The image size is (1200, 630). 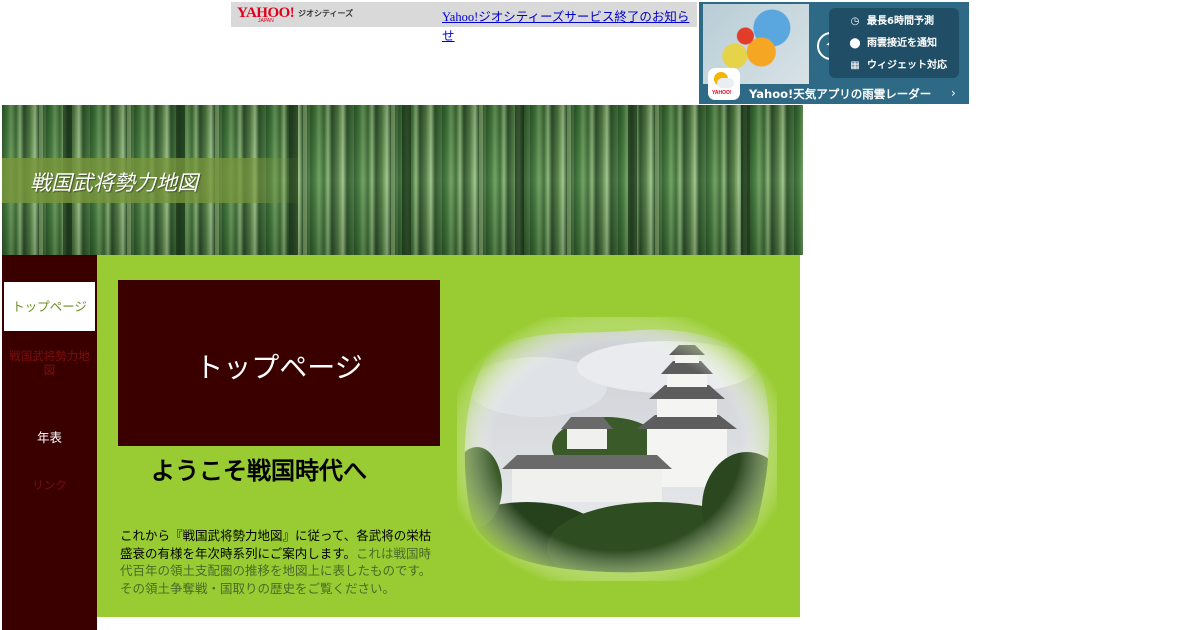 I want to click on ad-feature-list: ◷ 最長6時間予測 ⬤ 雨雲接近を通知 ▦ ウィジェット対応, so click(x=894, y=43).